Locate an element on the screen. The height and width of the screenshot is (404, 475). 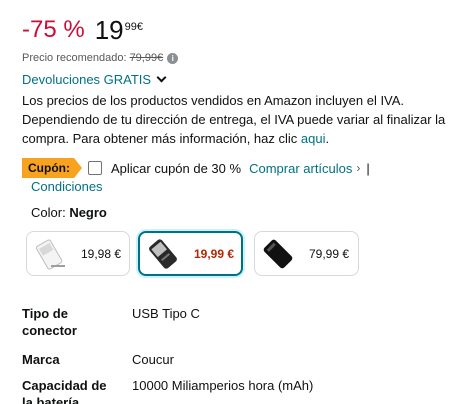
apply-coupon-label: Aplicar cupón de 30 % is located at coordinates (176, 168).